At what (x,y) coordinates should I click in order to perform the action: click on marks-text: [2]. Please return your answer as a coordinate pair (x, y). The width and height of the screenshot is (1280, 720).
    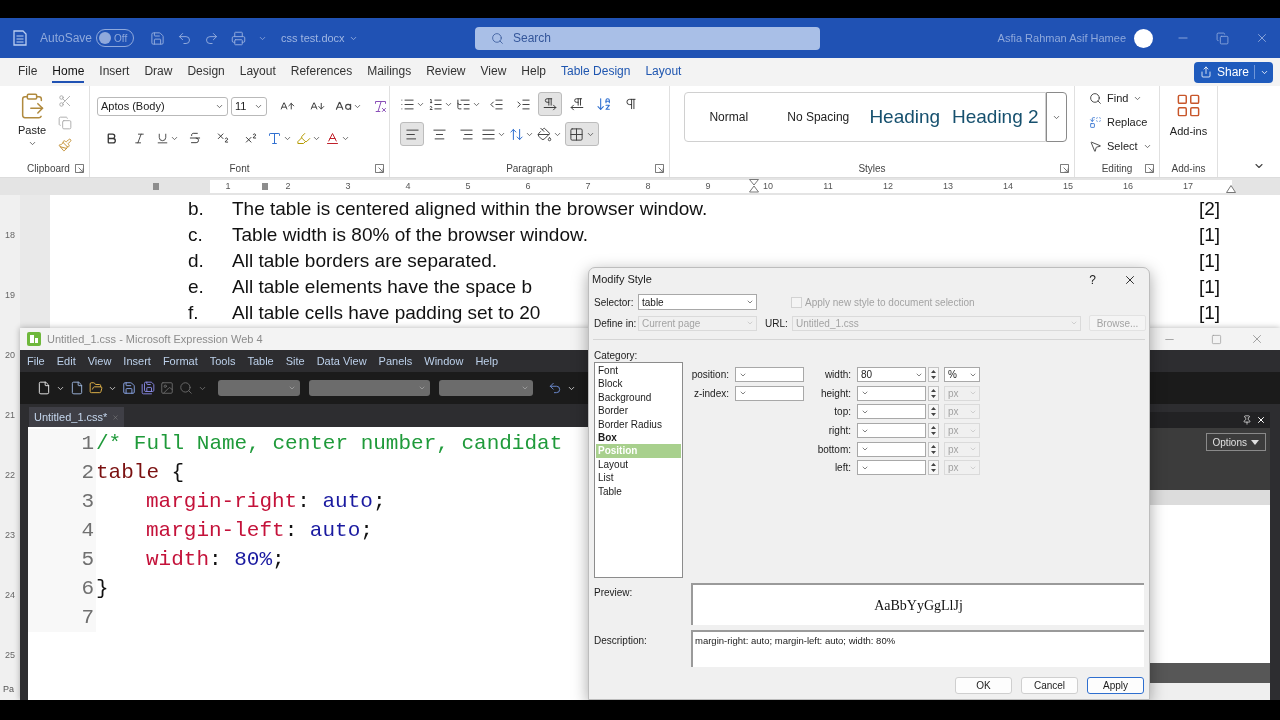
    Looking at the image, I should click on (1209, 208).